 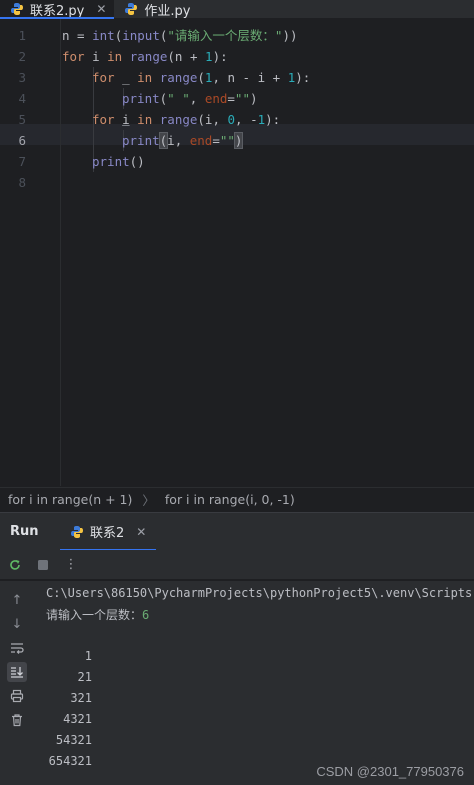 What do you see at coordinates (237, 531) in the screenshot?
I see `run-tool-window-header: Run 联系2 ✕` at bounding box center [237, 531].